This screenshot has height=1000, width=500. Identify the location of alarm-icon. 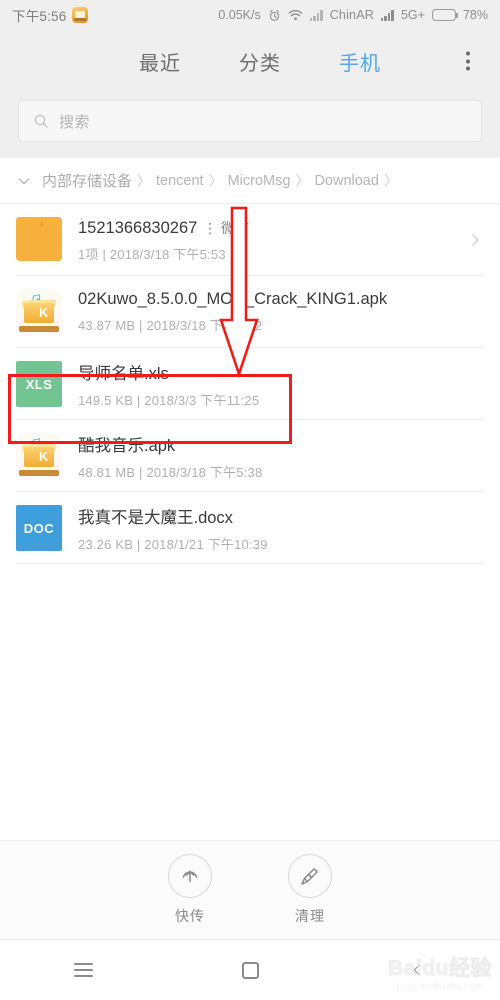
(274, 15).